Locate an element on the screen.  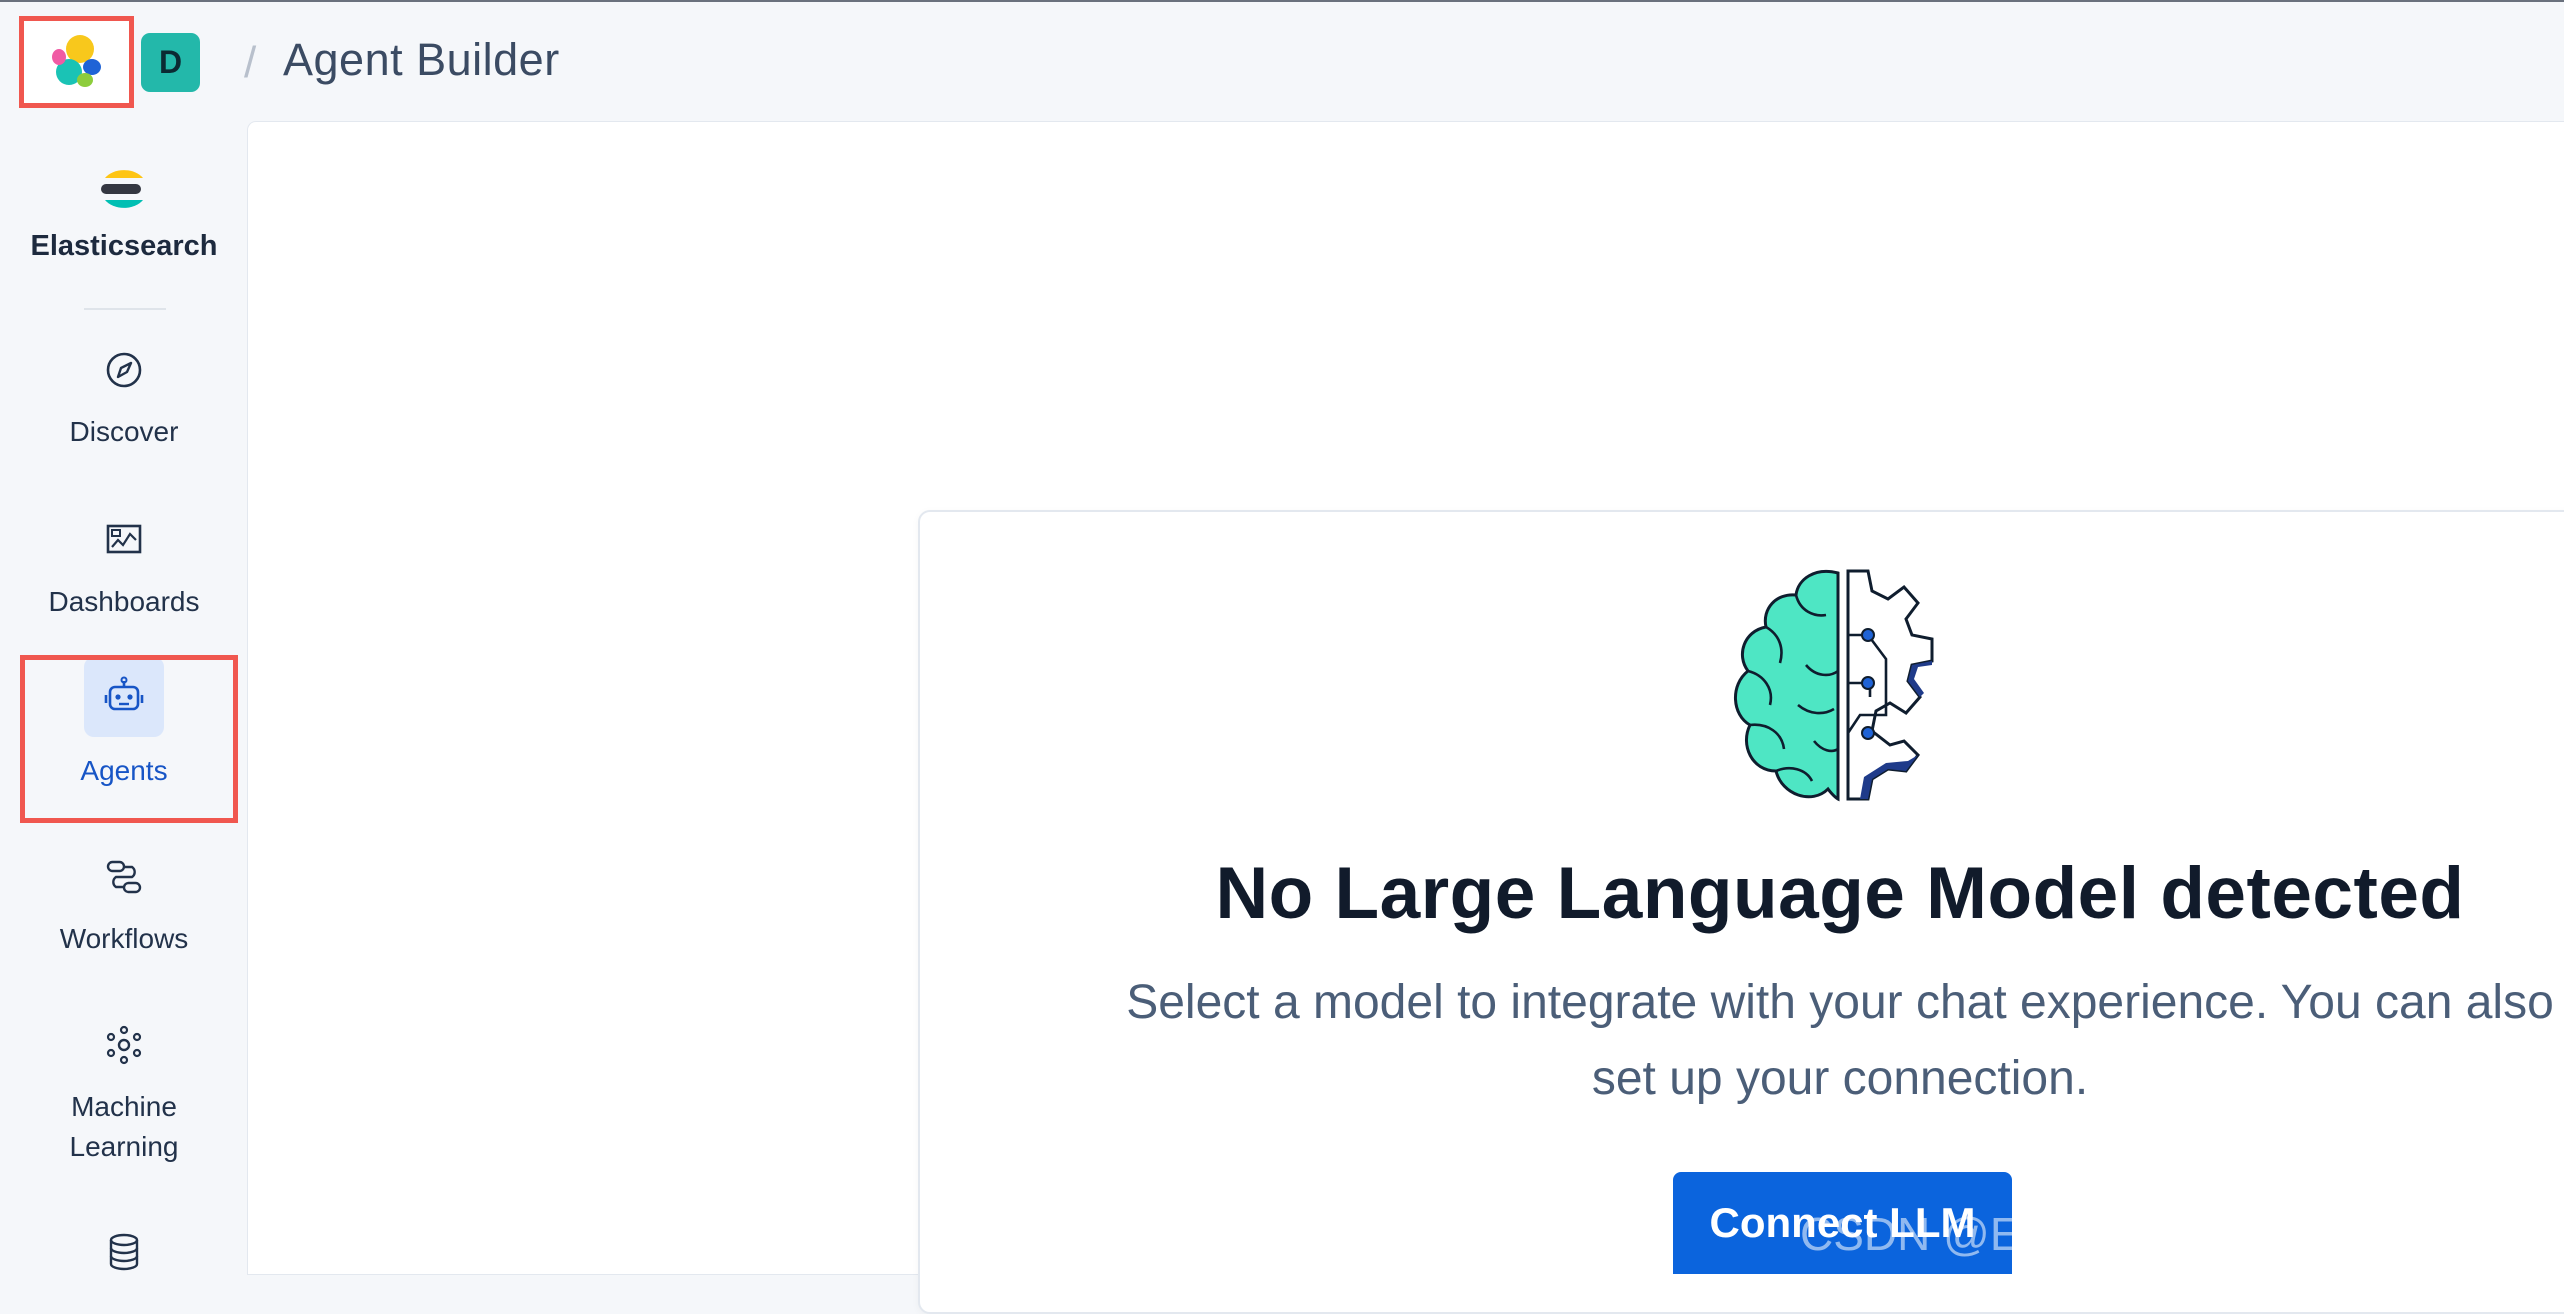
page-title: Agent Builder is located at coordinates (421, 60).